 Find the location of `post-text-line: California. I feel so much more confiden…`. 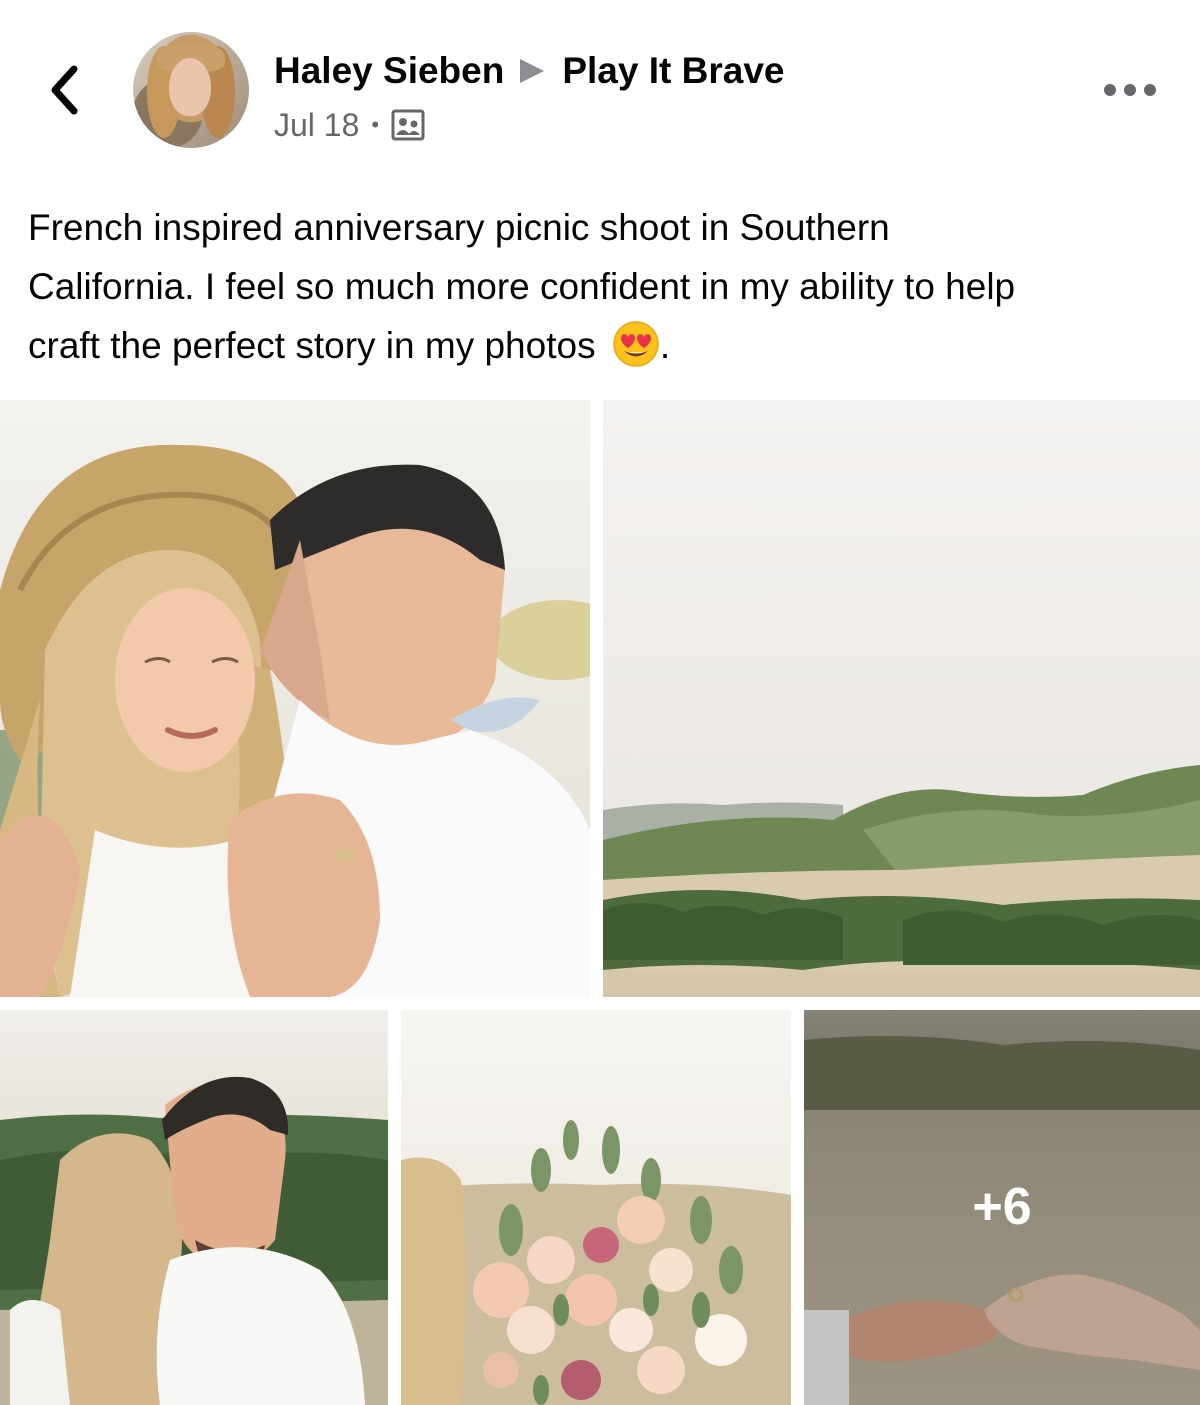

post-text-line: California. I feel so much more confiden… is located at coordinates (522, 286).